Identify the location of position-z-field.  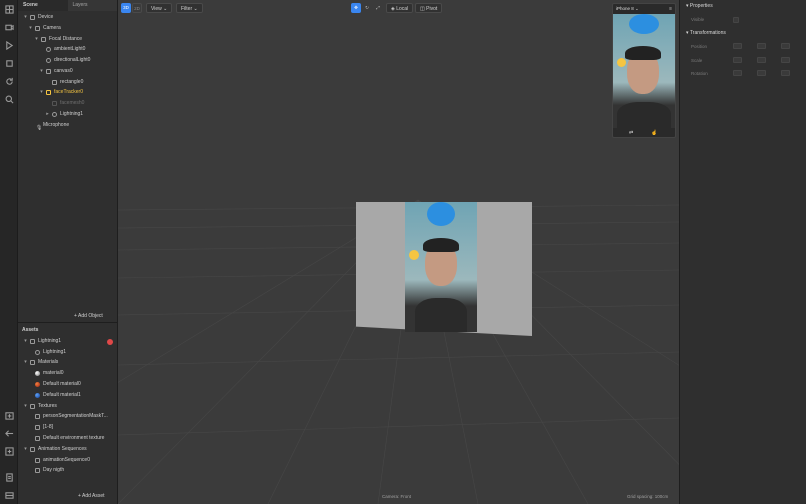
(785, 46).